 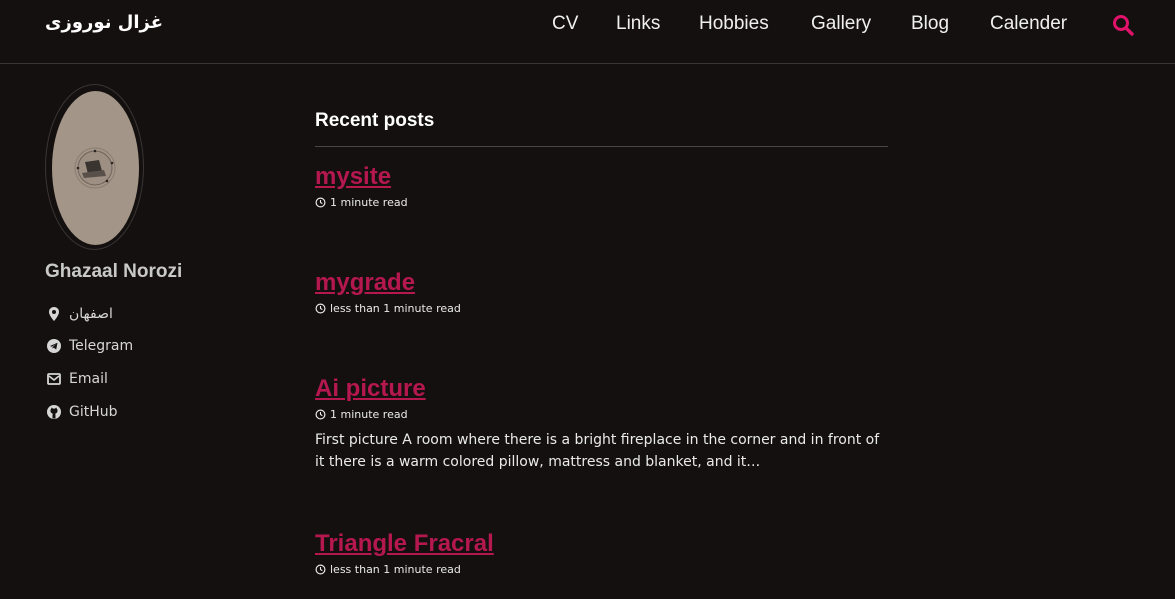 I want to click on avatar-image, so click(x=95, y=168).